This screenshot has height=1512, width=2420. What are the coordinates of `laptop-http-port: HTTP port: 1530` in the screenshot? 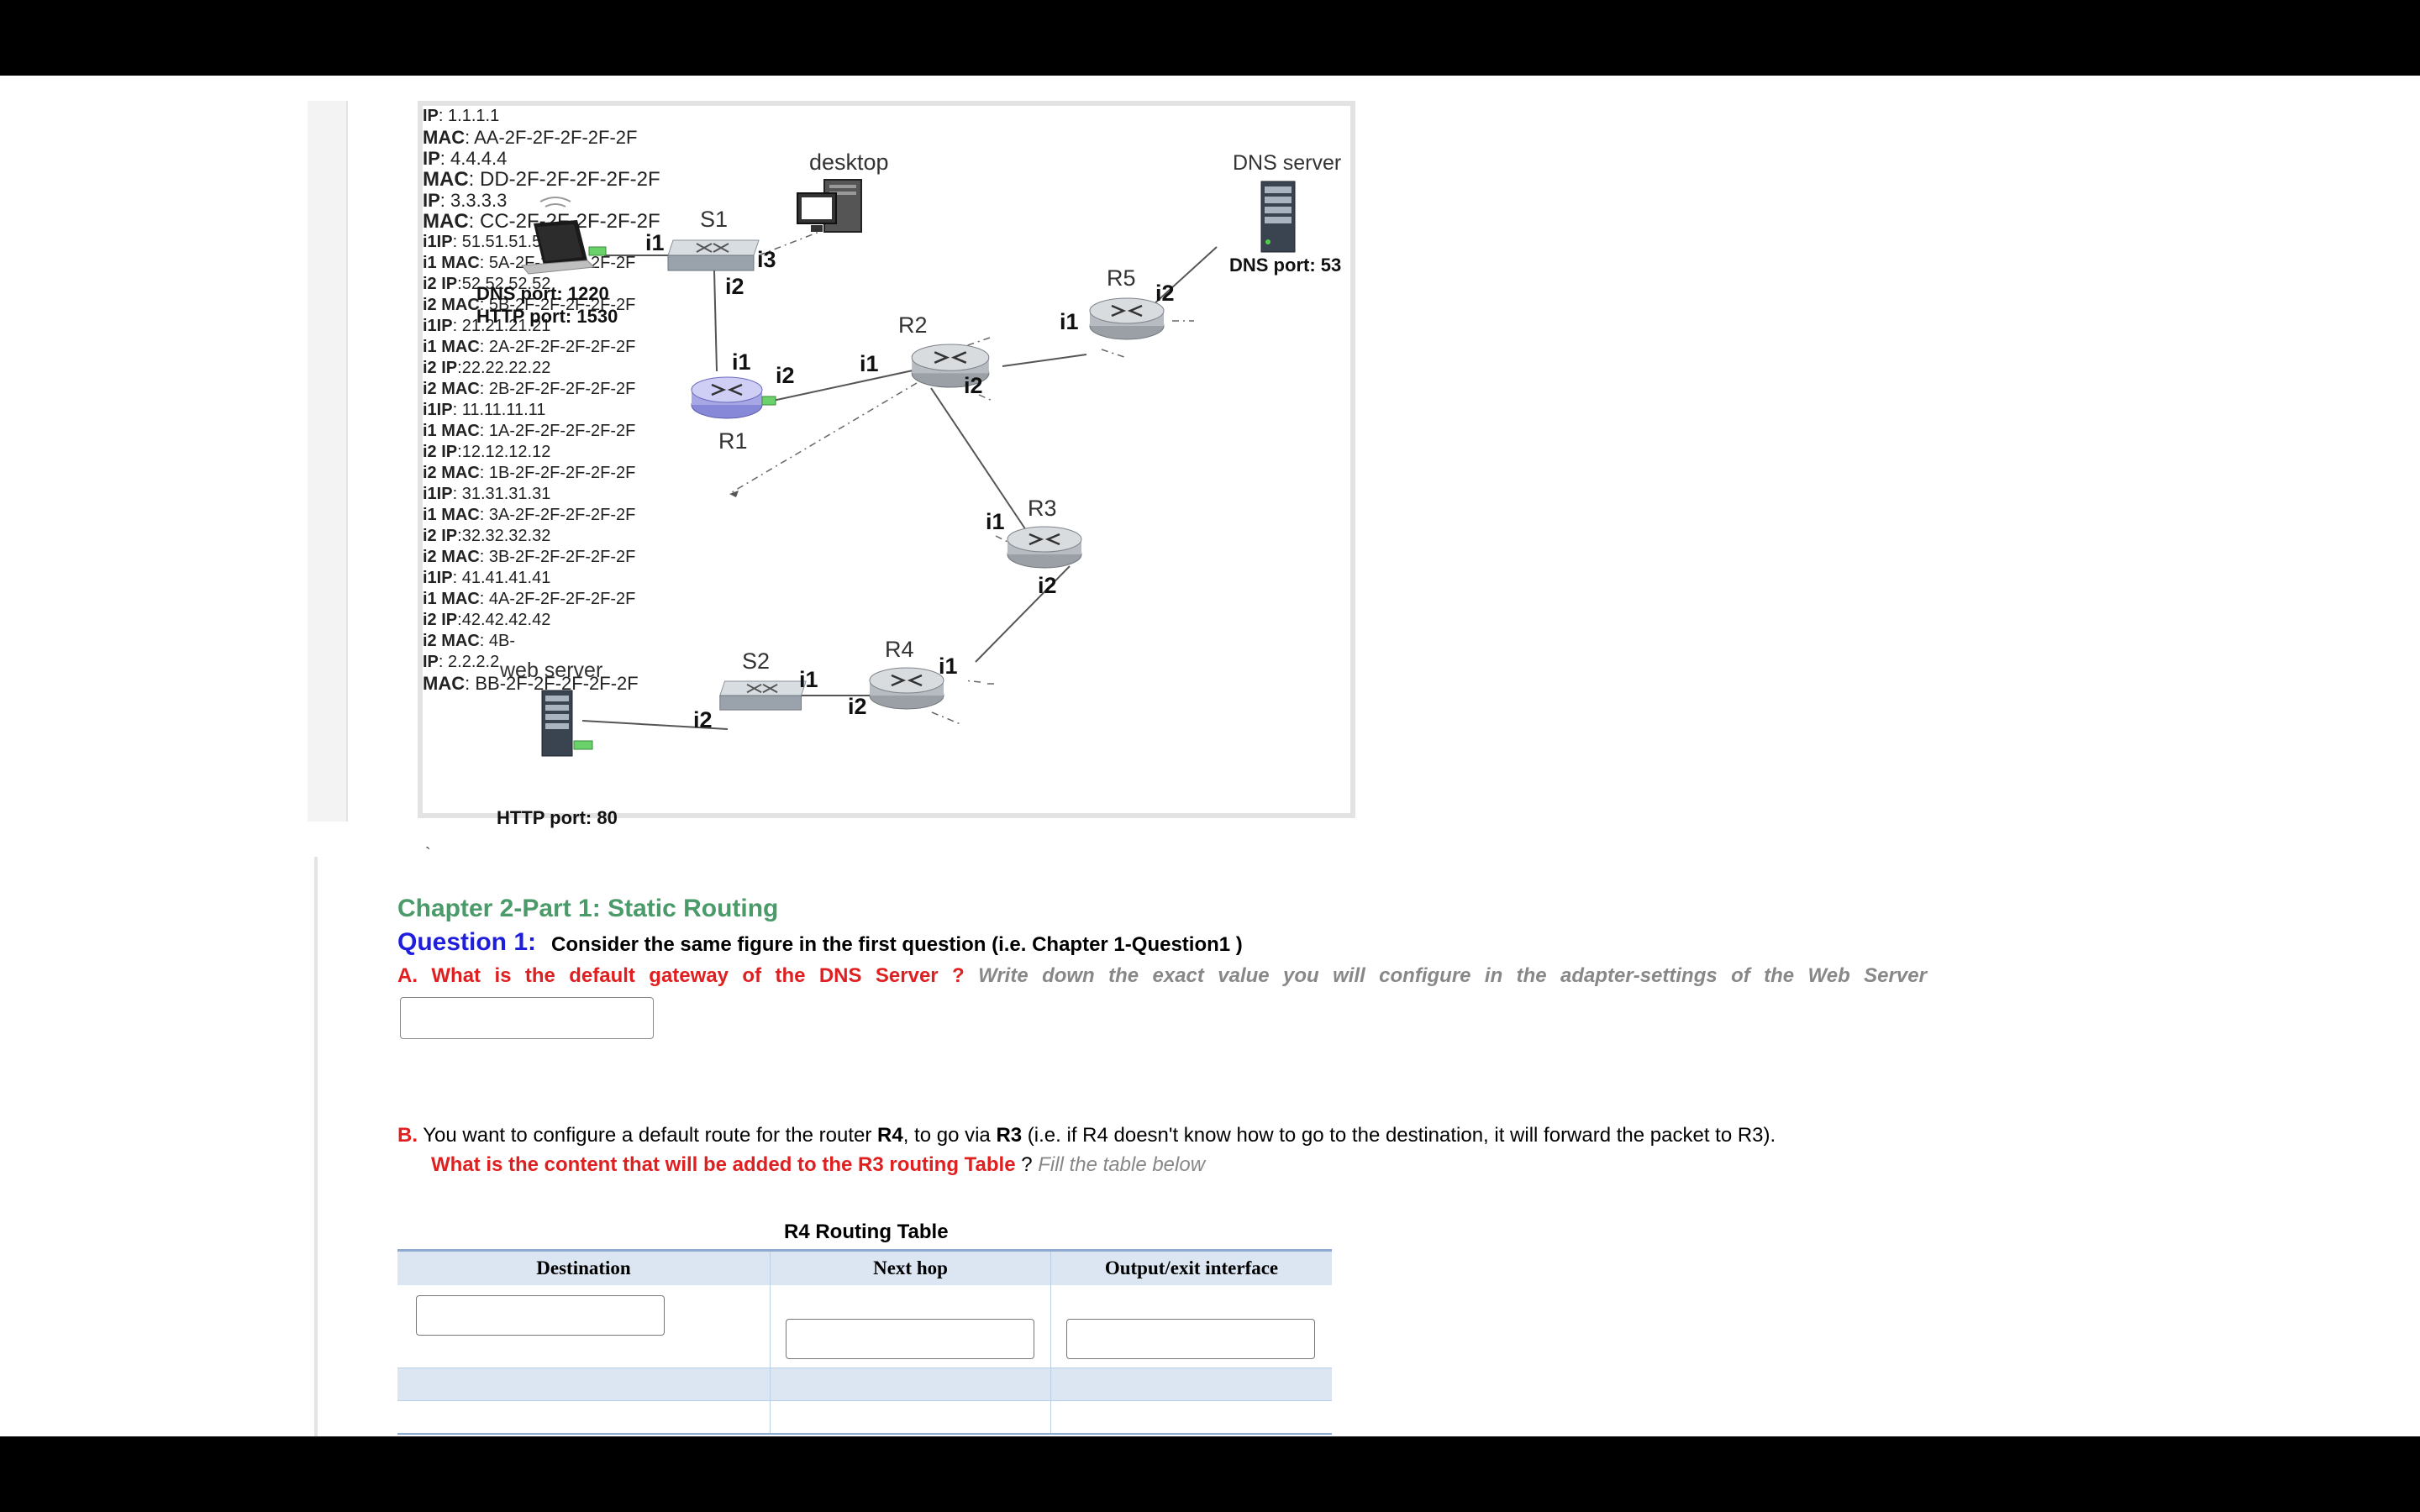 It's located at (547, 316).